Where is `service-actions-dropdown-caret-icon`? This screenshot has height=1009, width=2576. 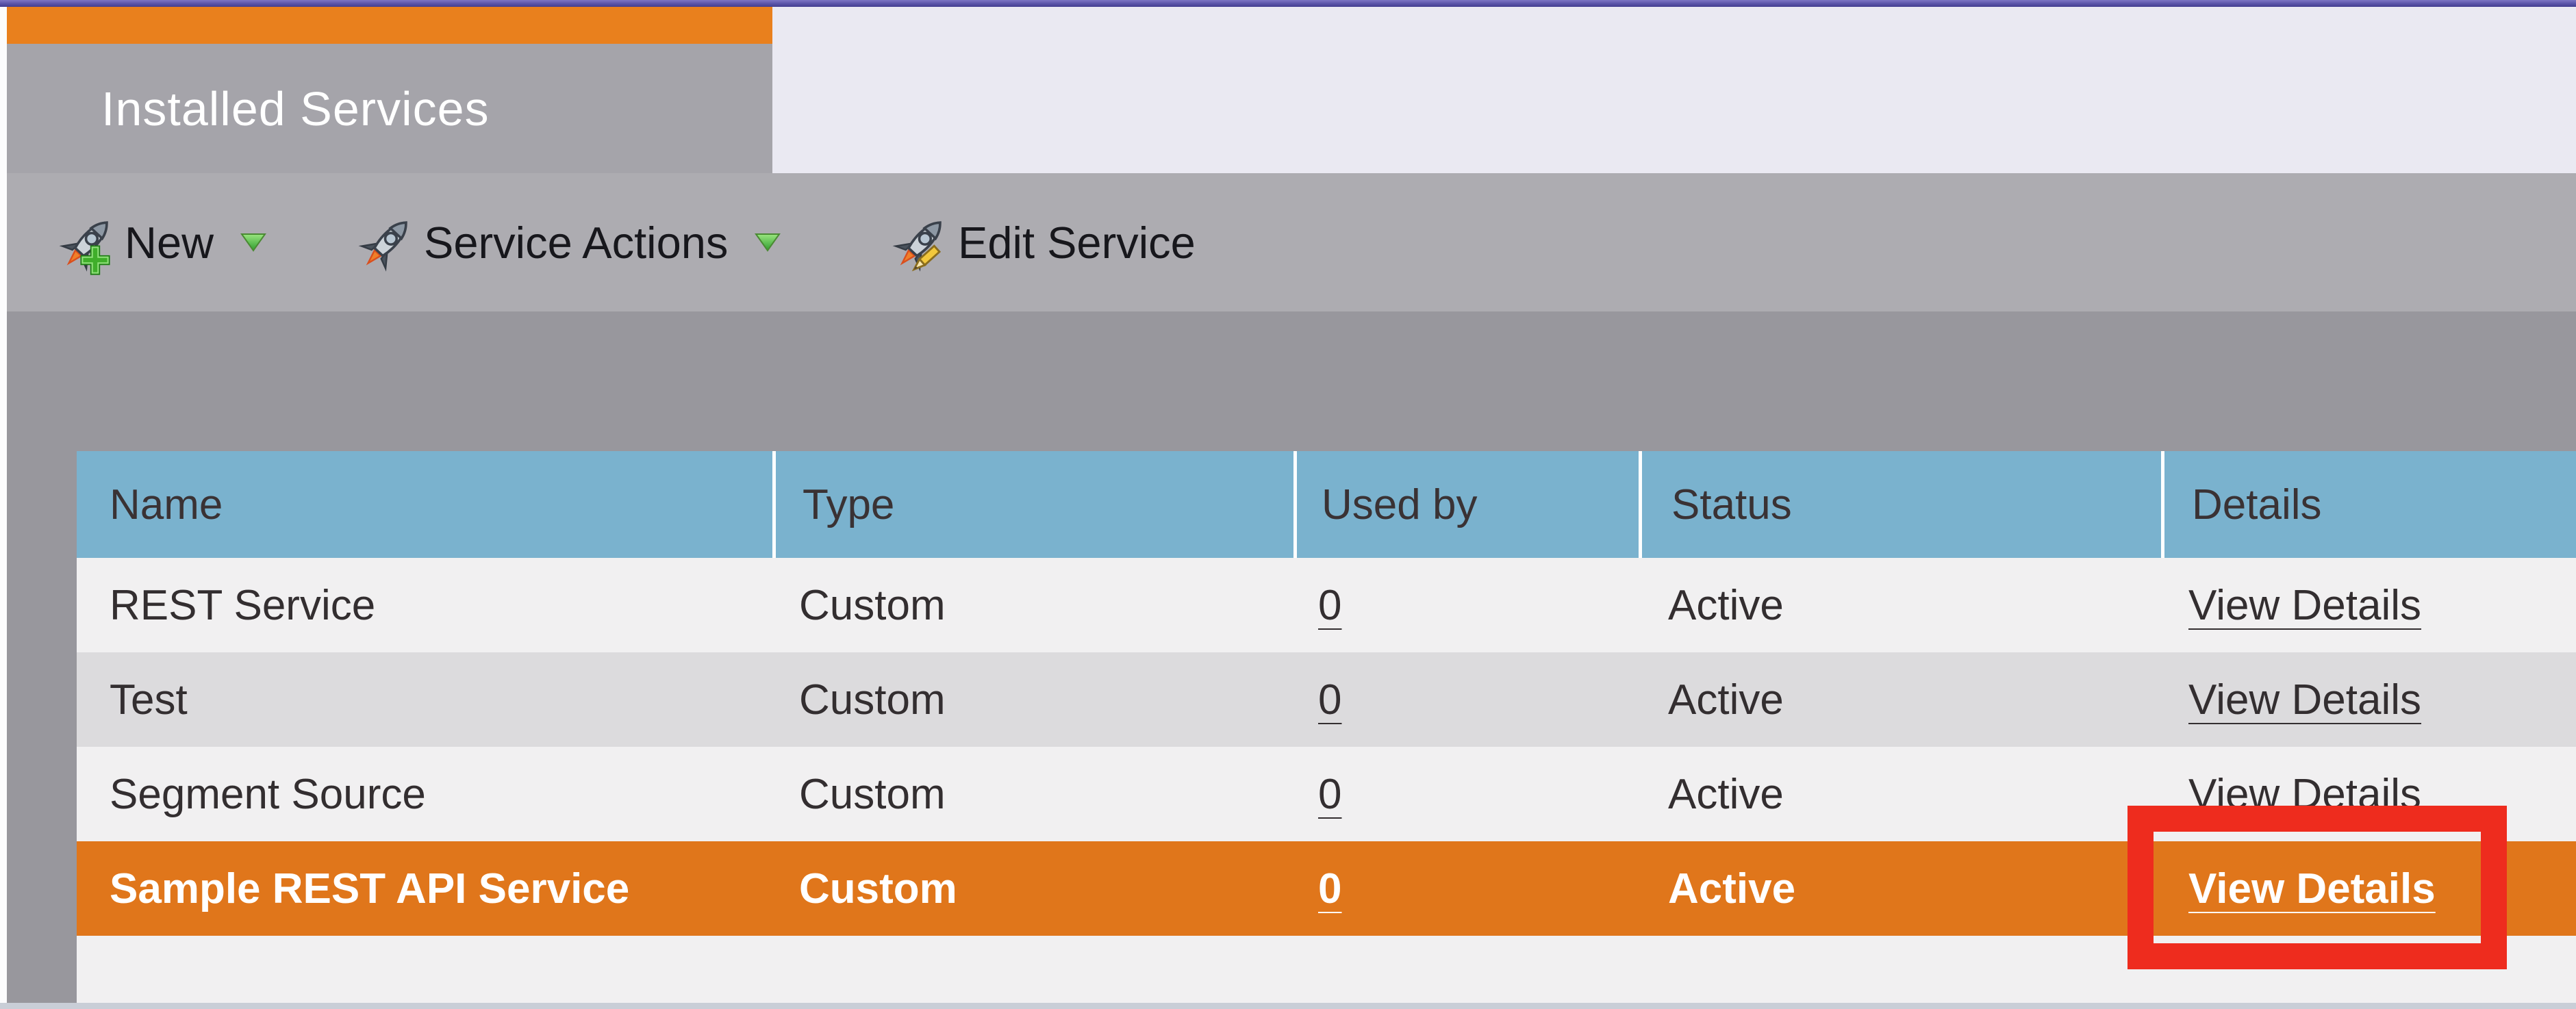
service-actions-dropdown-caret-icon is located at coordinates (767, 243).